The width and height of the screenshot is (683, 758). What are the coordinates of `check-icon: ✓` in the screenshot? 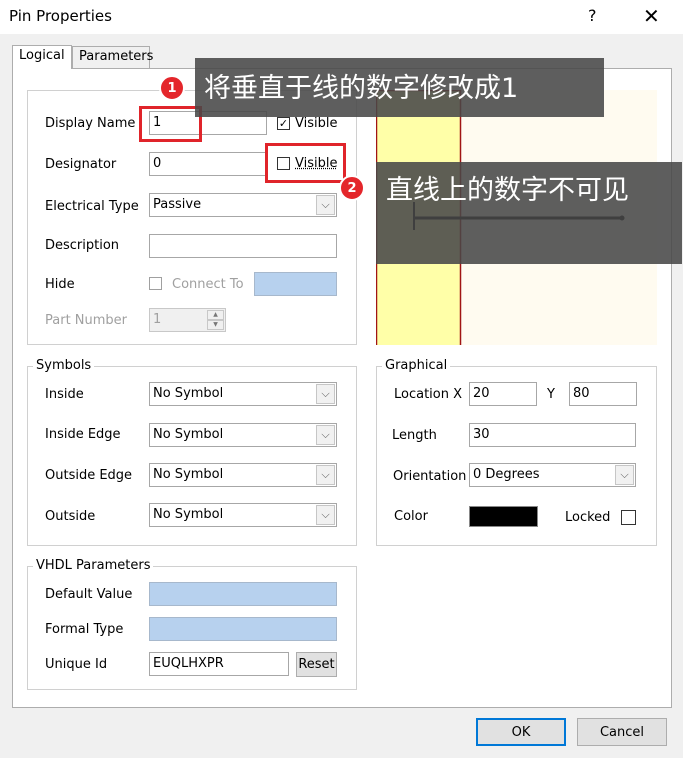 It's located at (283, 123).